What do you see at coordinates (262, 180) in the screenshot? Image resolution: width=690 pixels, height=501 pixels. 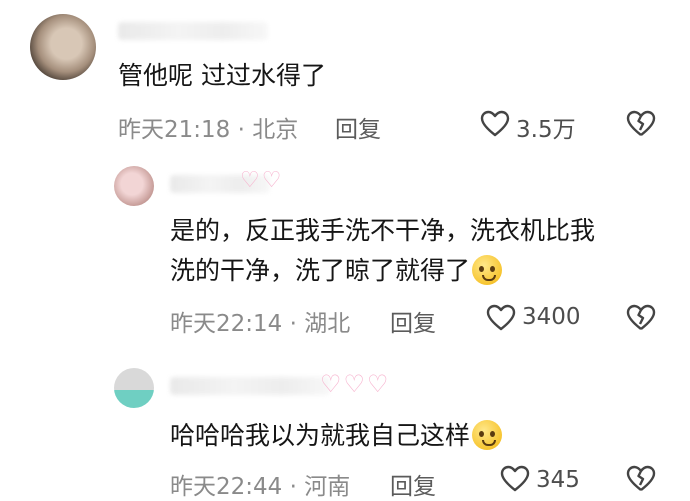 I see `decoration-hearts-icon: ♡♡` at bounding box center [262, 180].